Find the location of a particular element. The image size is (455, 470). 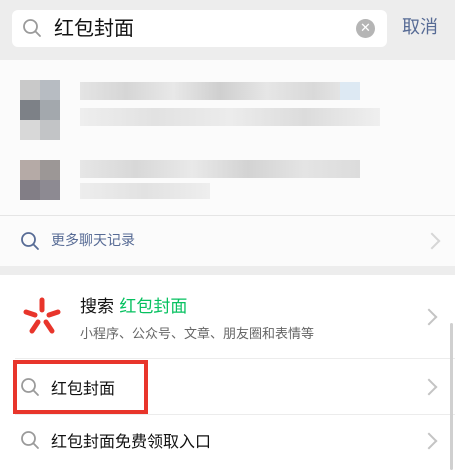

suggestion-label: 红包封面免费领取入口 is located at coordinates (131, 441).